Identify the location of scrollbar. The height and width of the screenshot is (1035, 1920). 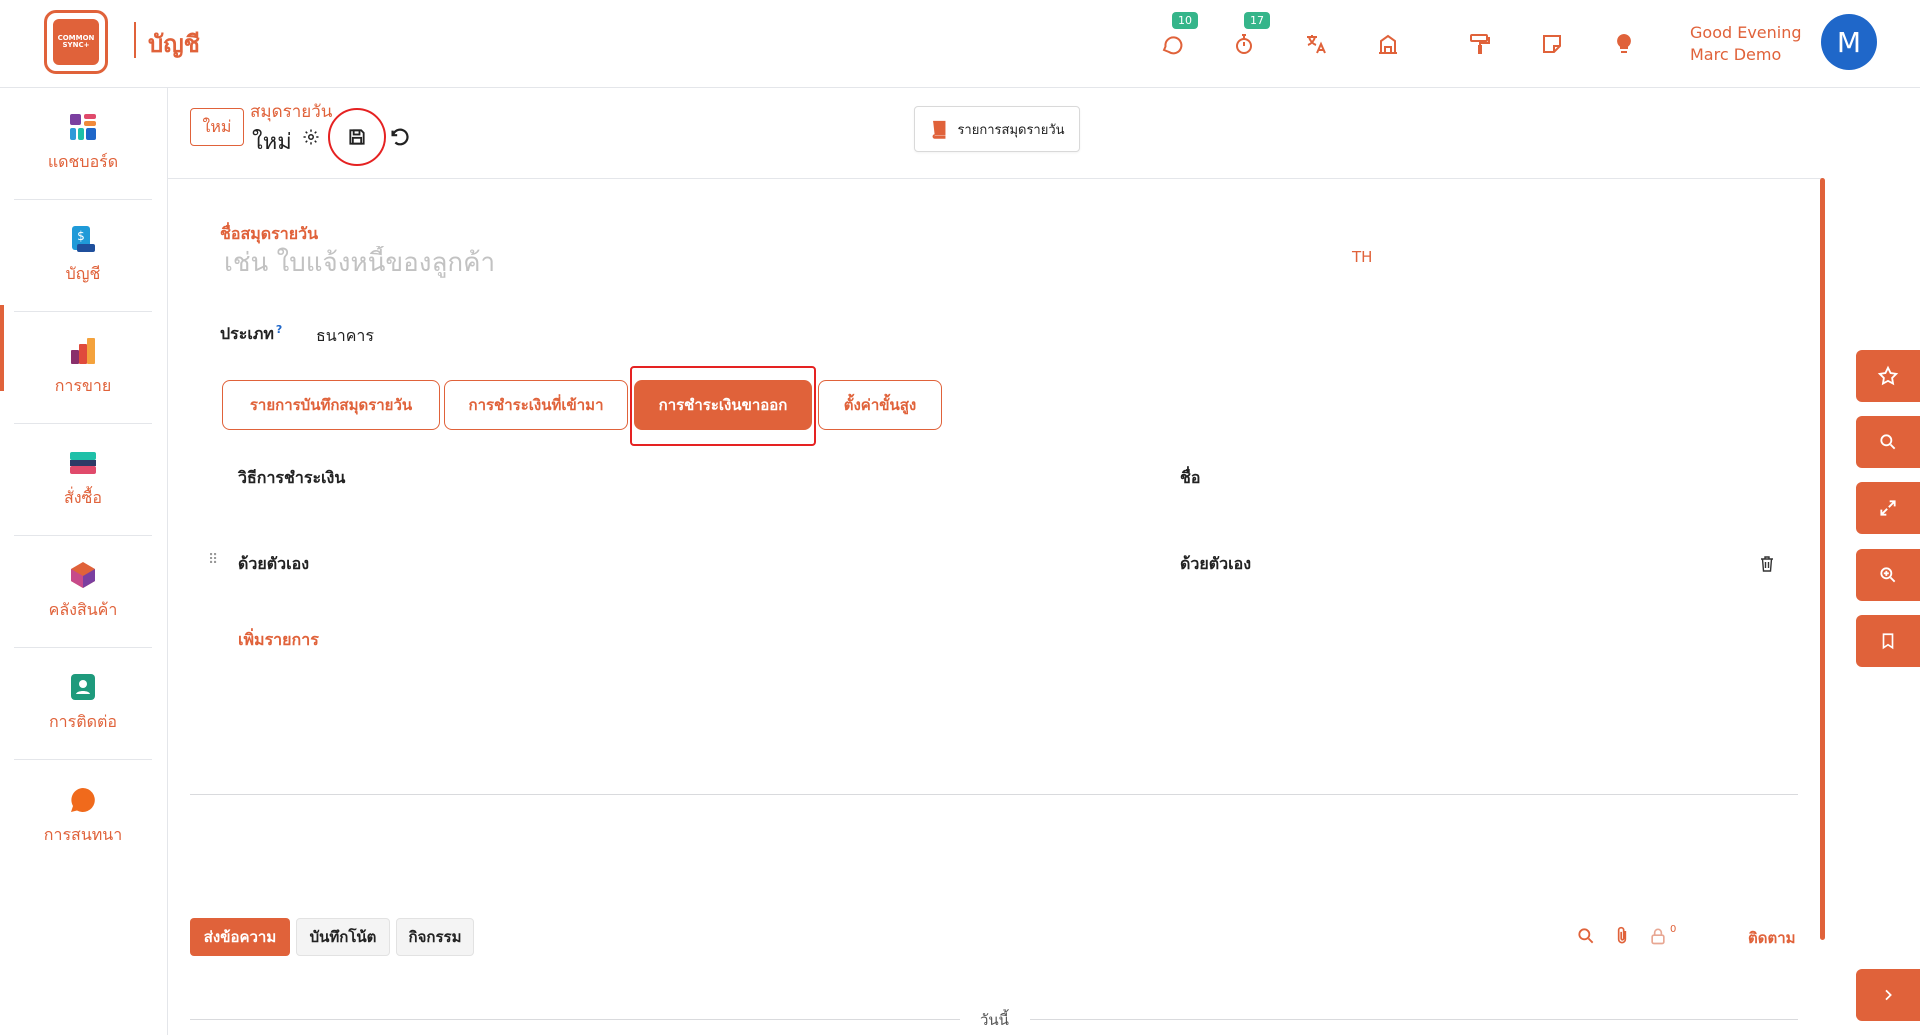
(1822, 559).